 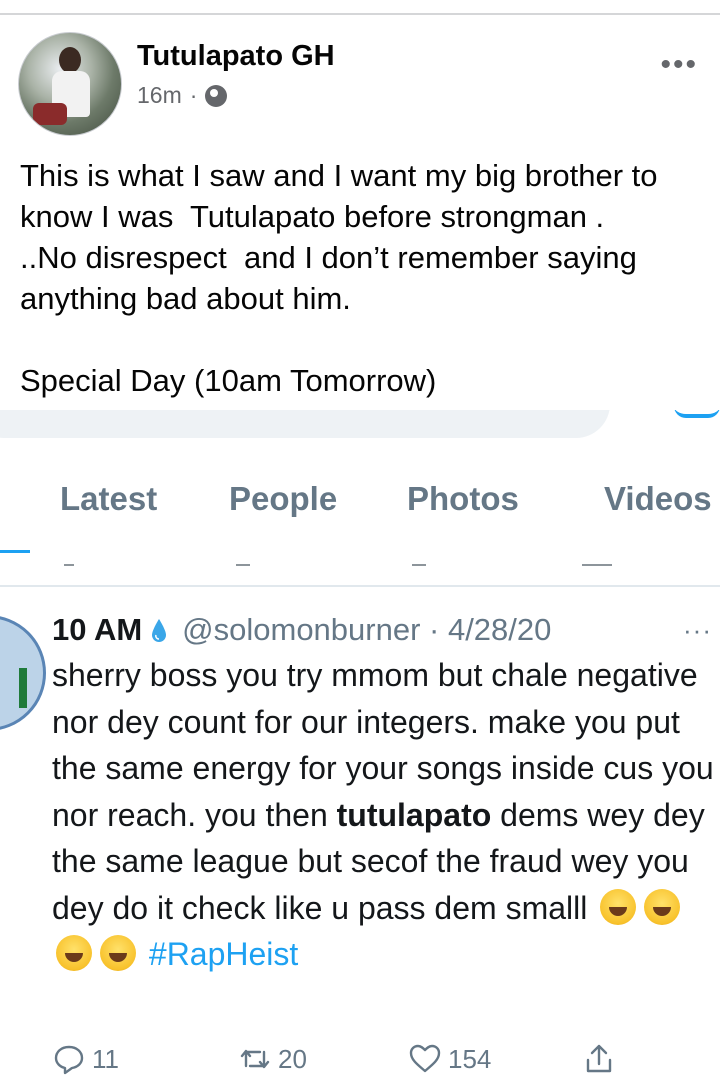 I want to click on tabs-divider, so click(x=360, y=586).